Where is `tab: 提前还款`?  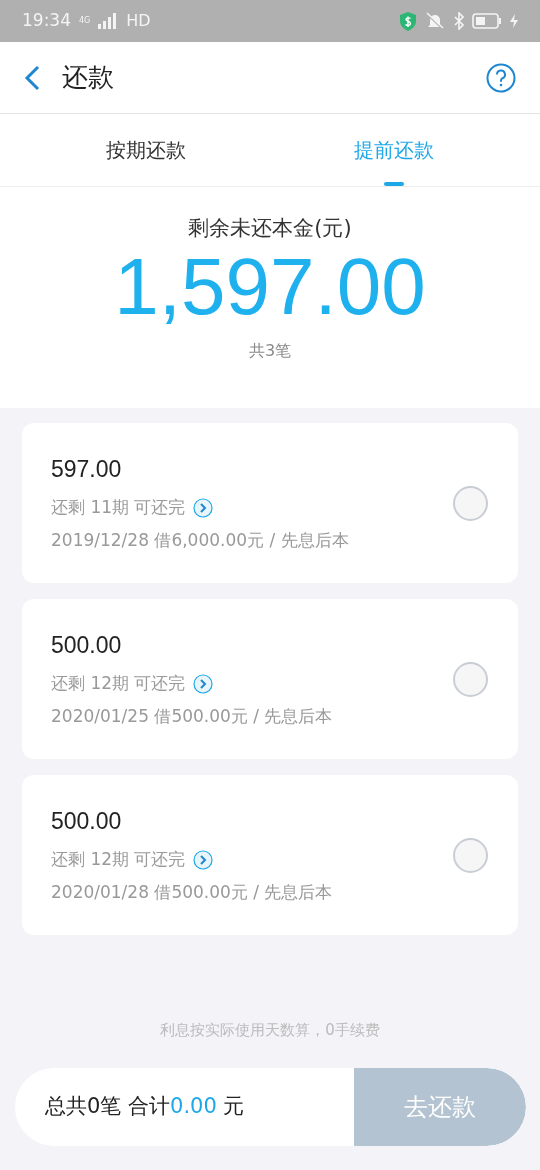
tab: 提前还款 is located at coordinates (394, 150).